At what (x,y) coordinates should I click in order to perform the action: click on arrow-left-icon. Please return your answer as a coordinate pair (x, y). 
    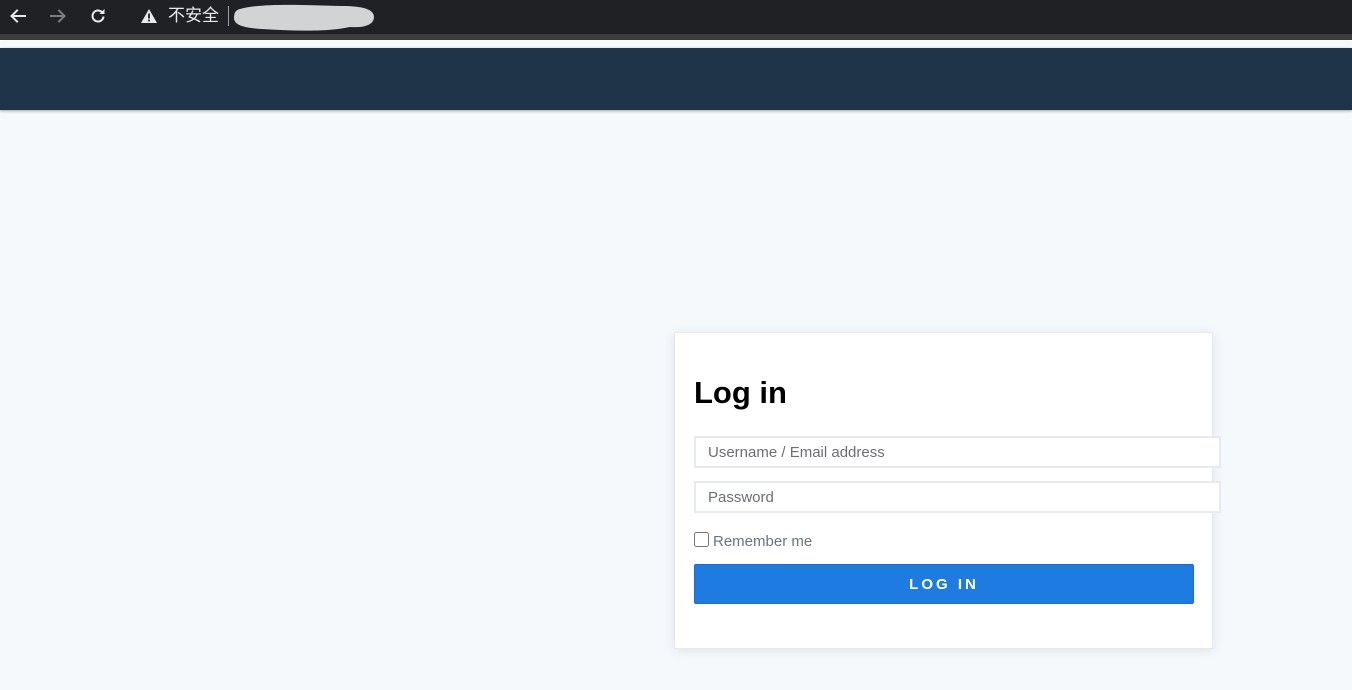
    Looking at the image, I should click on (18, 16).